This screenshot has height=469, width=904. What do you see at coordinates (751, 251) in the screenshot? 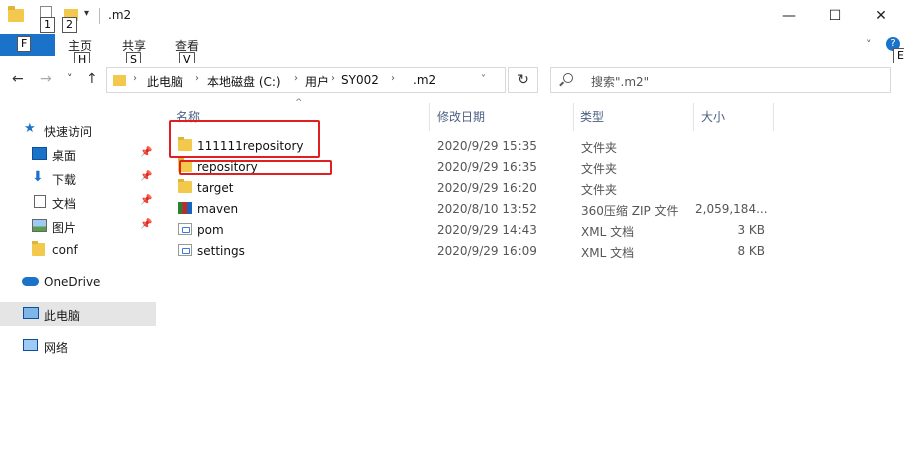
I see `file-size: 8 KB` at bounding box center [751, 251].